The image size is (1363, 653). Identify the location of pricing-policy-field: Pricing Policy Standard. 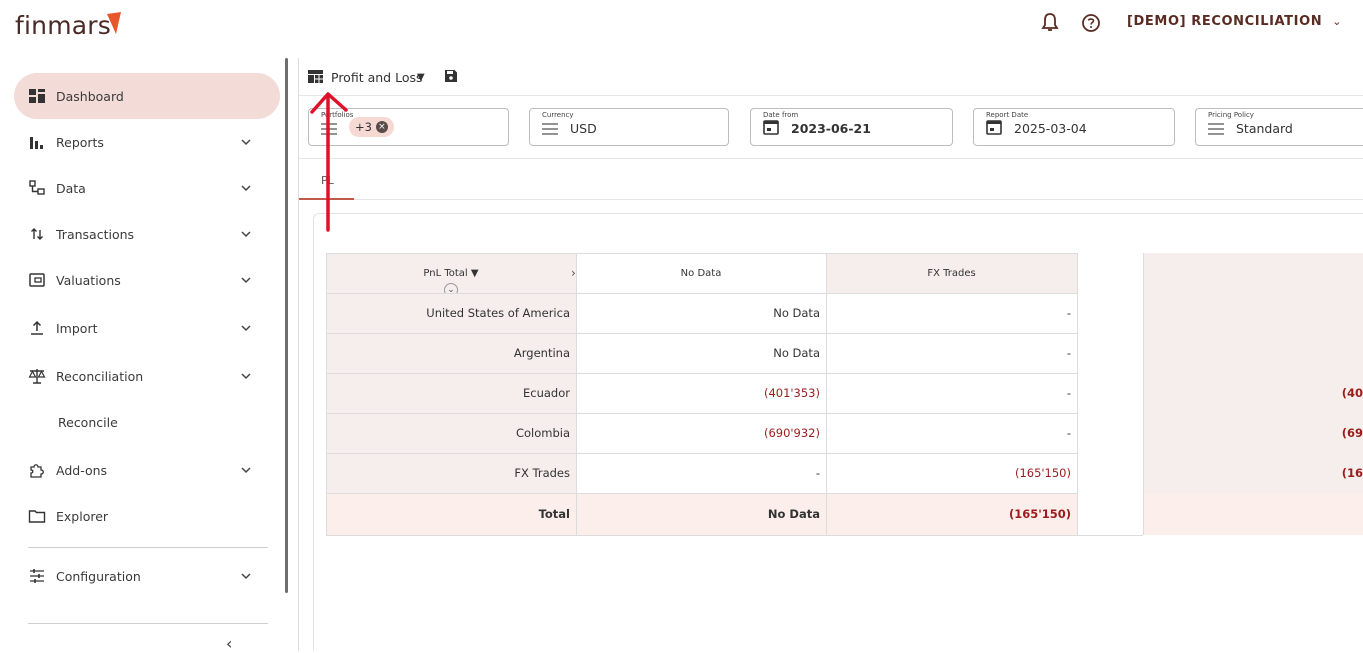
(1279, 127).